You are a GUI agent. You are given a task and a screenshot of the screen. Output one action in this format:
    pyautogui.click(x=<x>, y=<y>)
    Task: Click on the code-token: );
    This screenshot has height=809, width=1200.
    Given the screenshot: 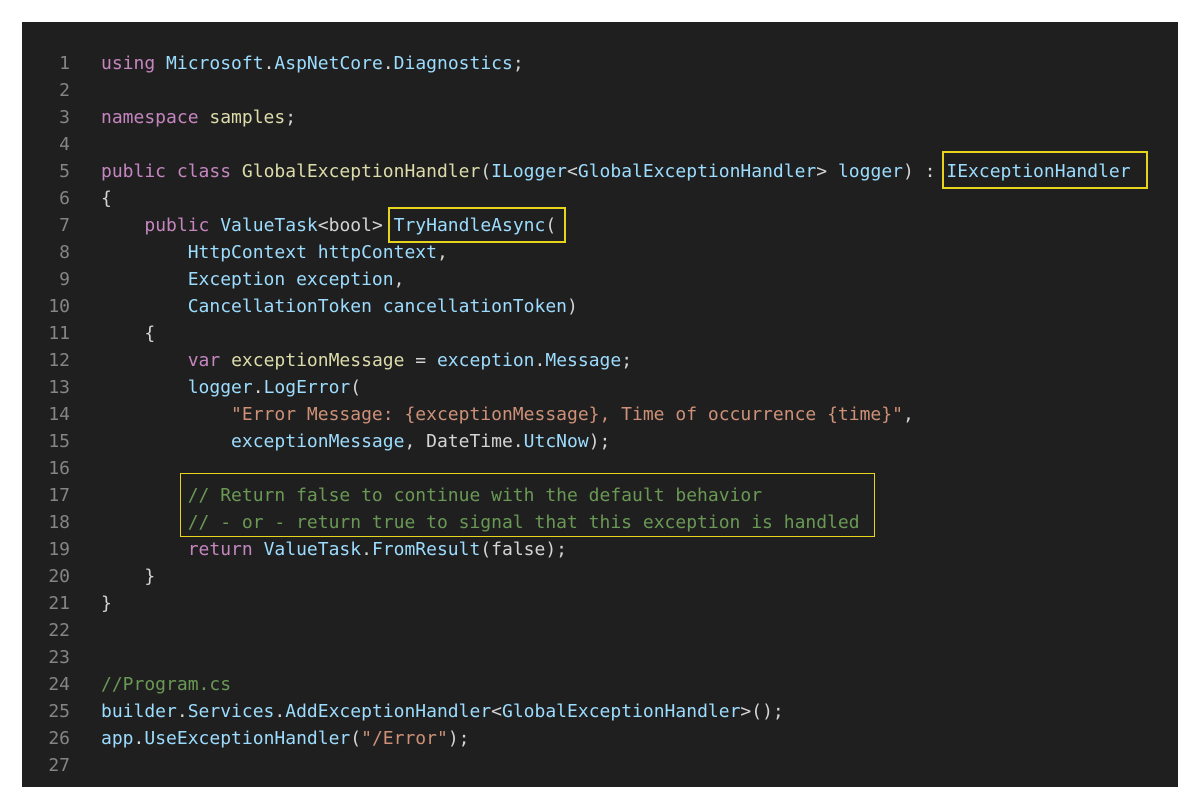 What is the action you would take?
    pyautogui.click(x=458, y=738)
    